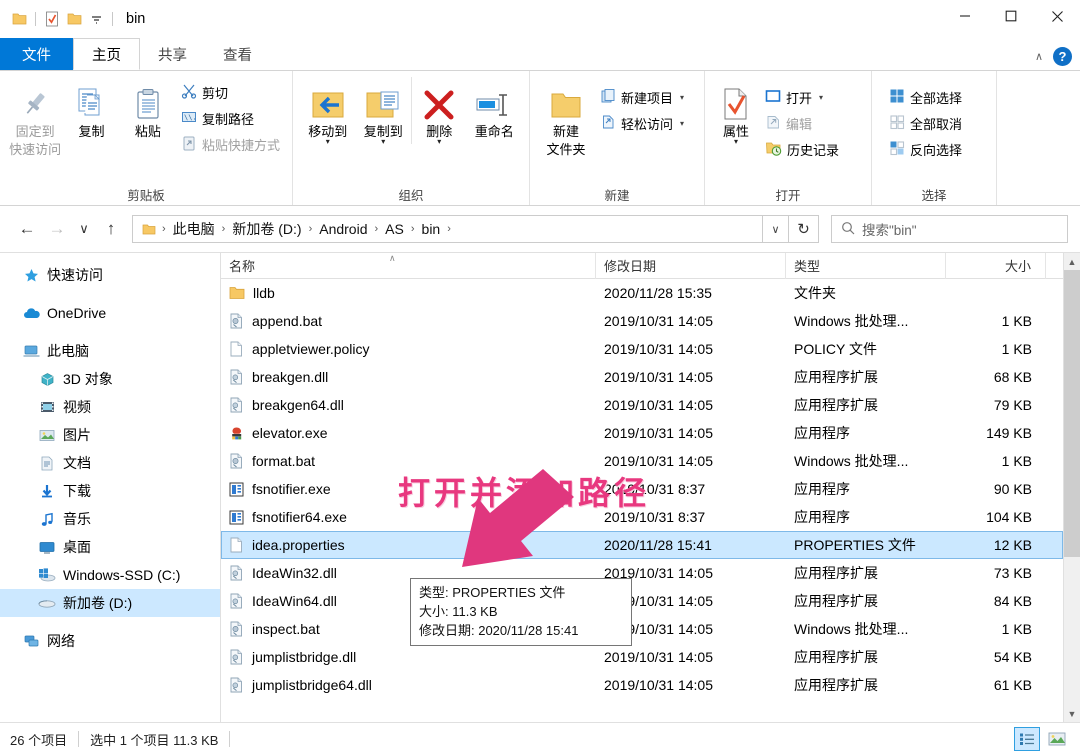 The image size is (1080, 755). What do you see at coordinates (642, 601) in the screenshot?
I see `table-row: IdeaWin64.dll2019/10/31 14:05应用程序扩展84 KB` at bounding box center [642, 601].